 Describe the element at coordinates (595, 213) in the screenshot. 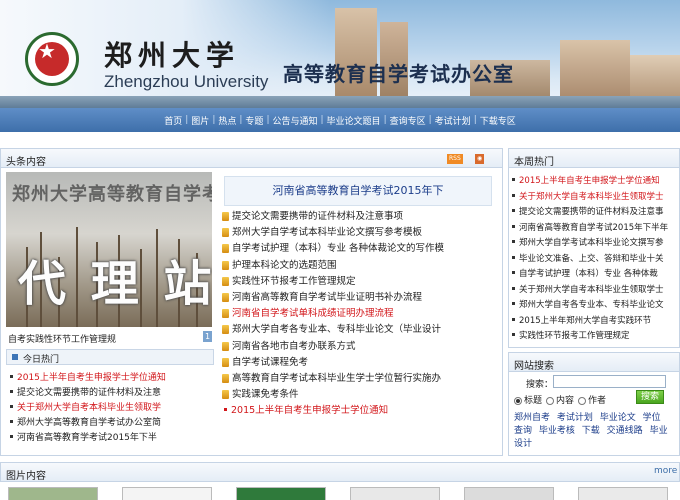

I see `list-item: 提交论文需要携带的证件材料及注意事` at that location.